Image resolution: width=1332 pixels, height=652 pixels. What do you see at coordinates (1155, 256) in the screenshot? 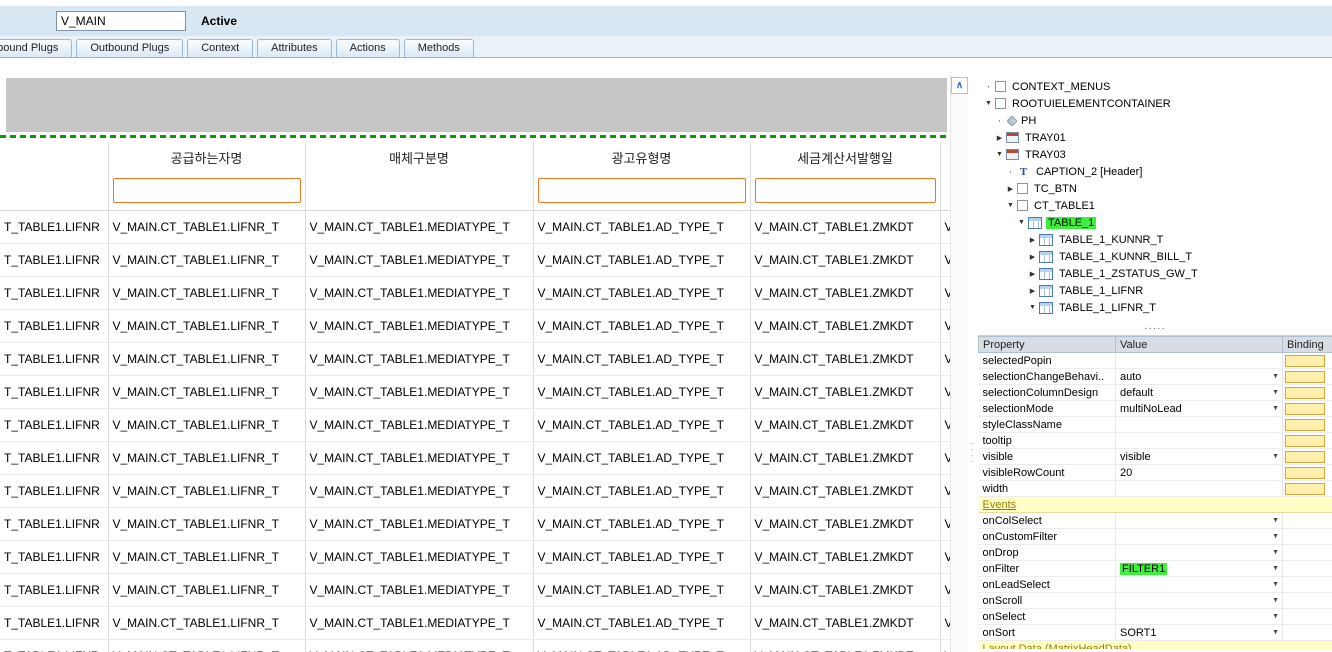
I see `tree-item-table-1-kunnr-bill-t: ▶ TABLE_1_KUNNR_BILL_T` at bounding box center [1155, 256].